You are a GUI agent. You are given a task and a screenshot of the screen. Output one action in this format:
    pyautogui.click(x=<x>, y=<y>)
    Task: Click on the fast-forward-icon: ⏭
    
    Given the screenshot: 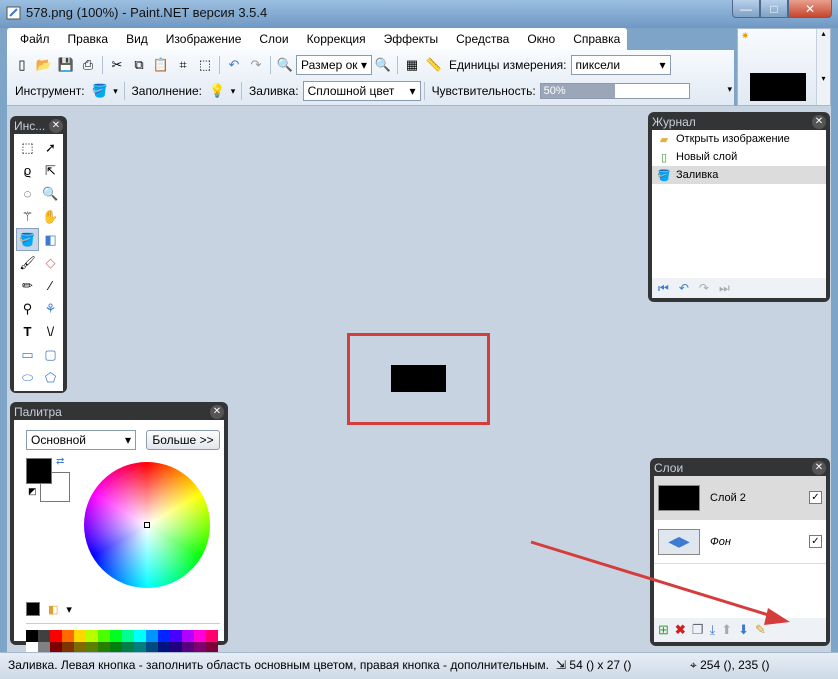 What is the action you would take?
    pyautogui.click(x=724, y=288)
    